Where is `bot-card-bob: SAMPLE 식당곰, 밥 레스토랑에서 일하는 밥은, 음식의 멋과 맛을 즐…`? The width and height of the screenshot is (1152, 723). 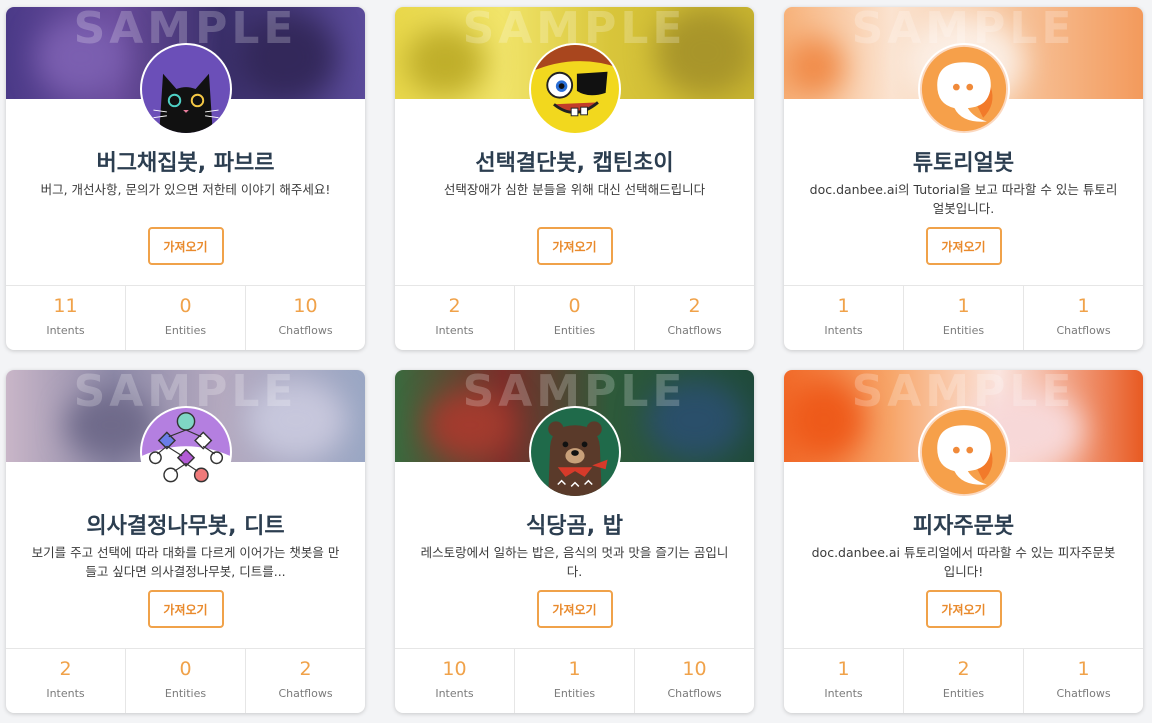
bot-card-bob: SAMPLE 식당곰, 밥 레스토랑에서 일하는 밥은, 음식의 멋과 맛을 즐… is located at coordinates (574, 541).